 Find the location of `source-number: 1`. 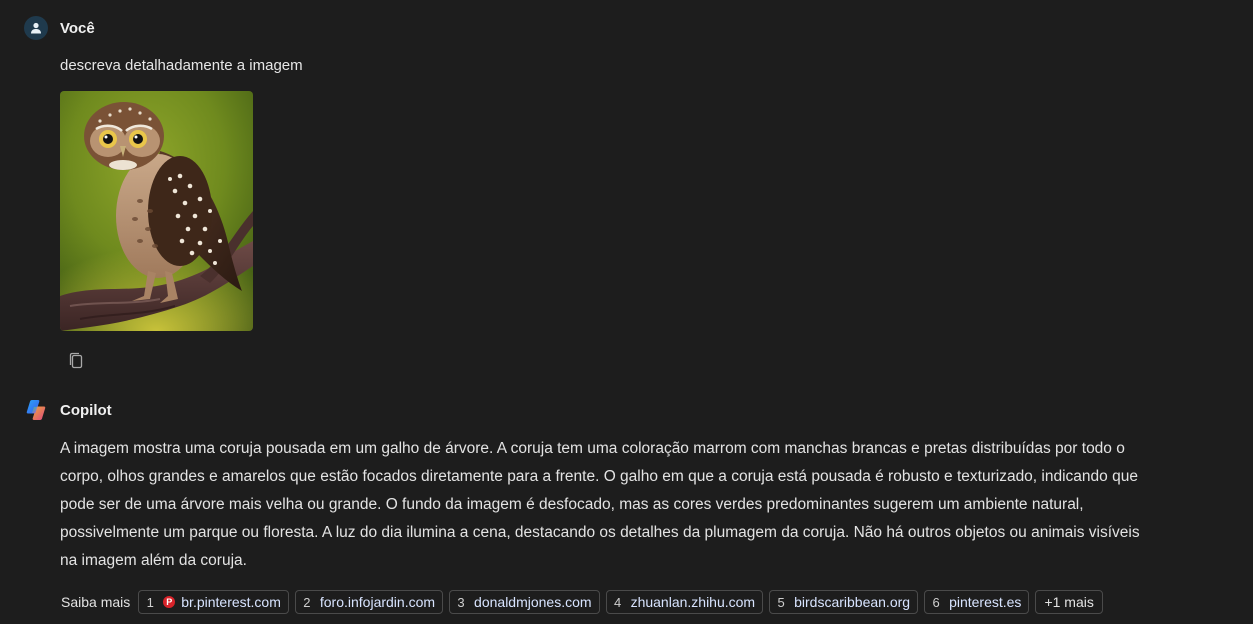

source-number: 1 is located at coordinates (150, 602).